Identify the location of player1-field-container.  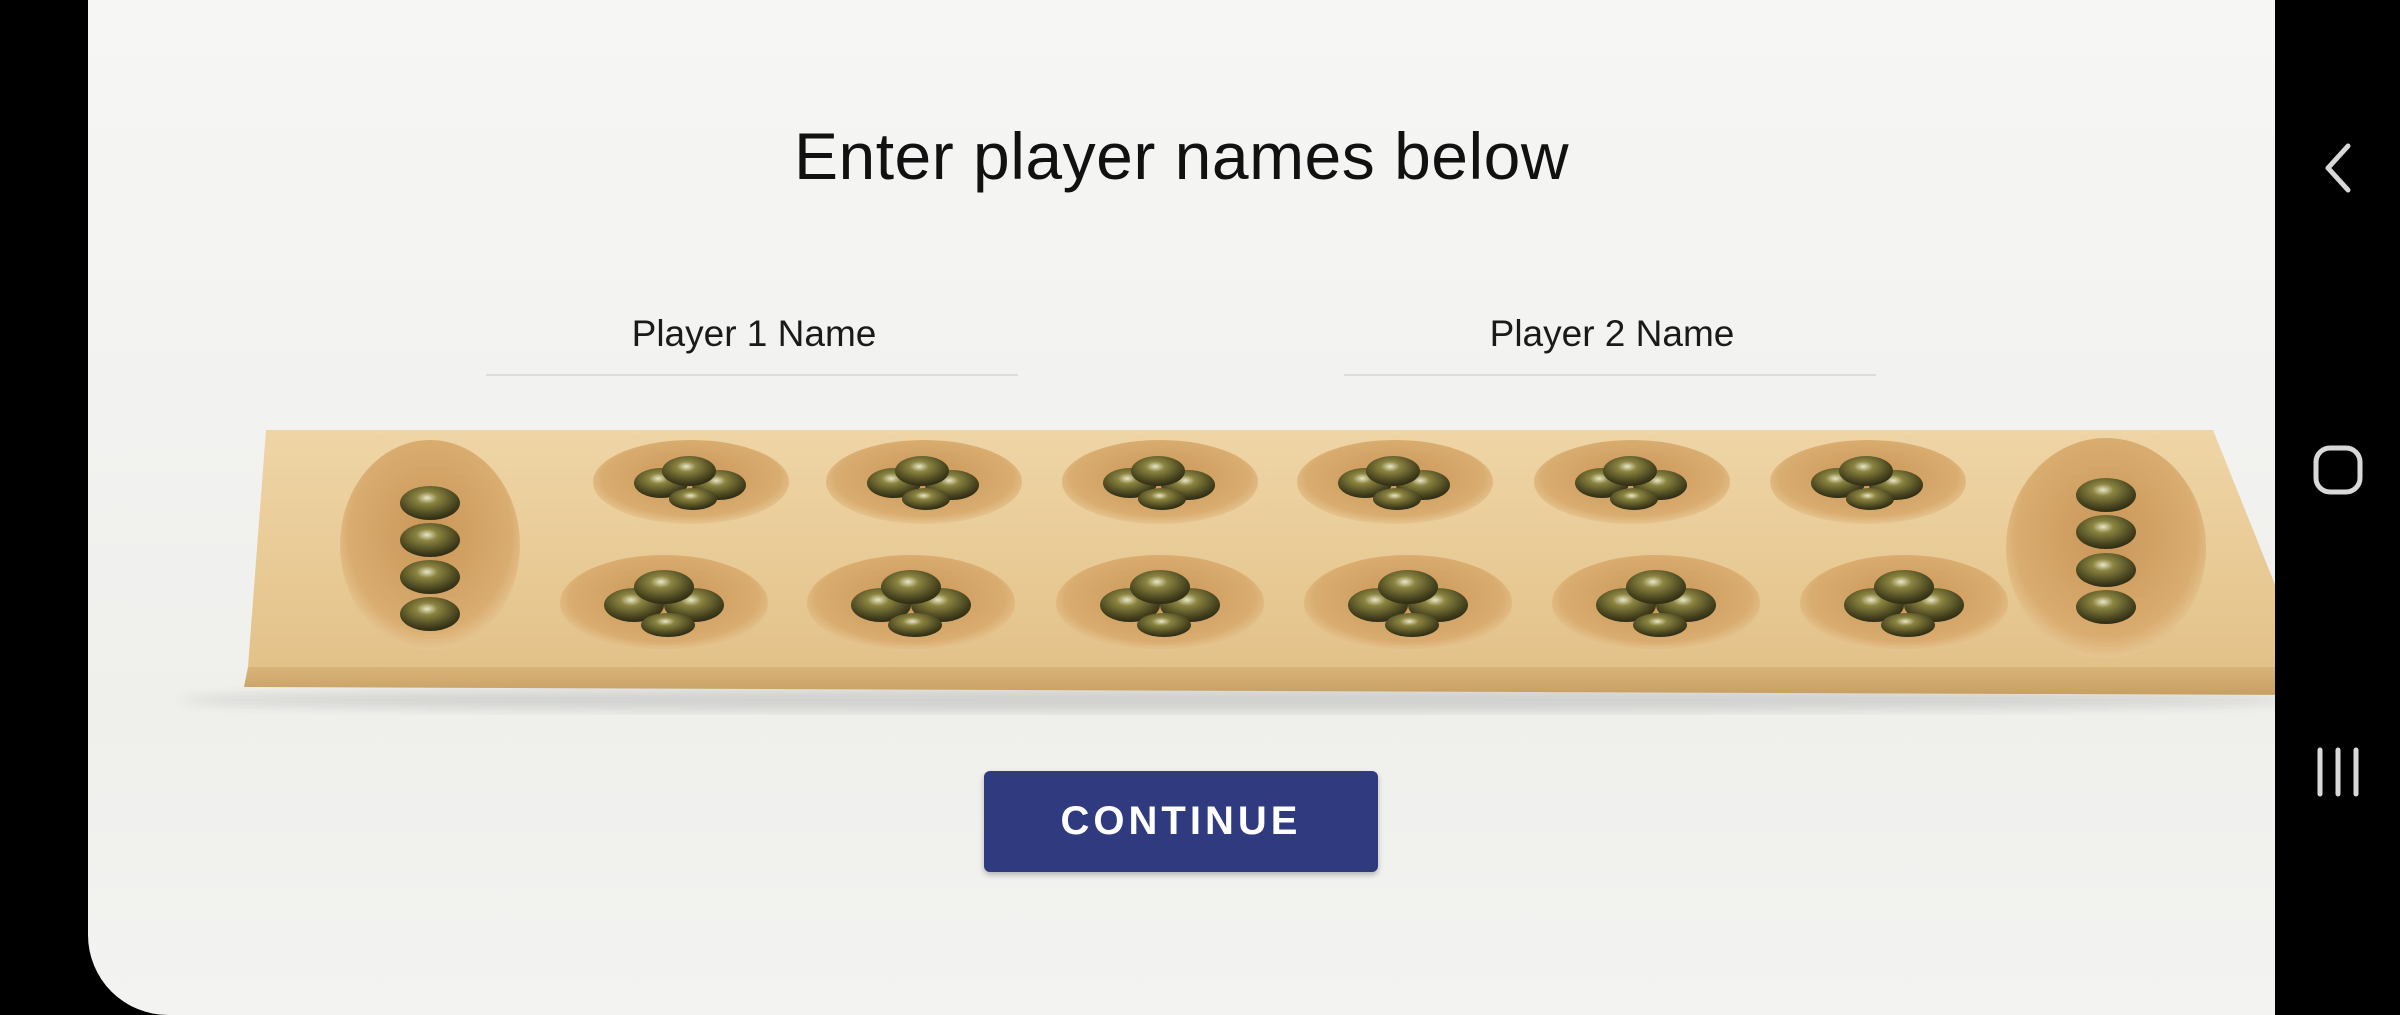
(754, 338).